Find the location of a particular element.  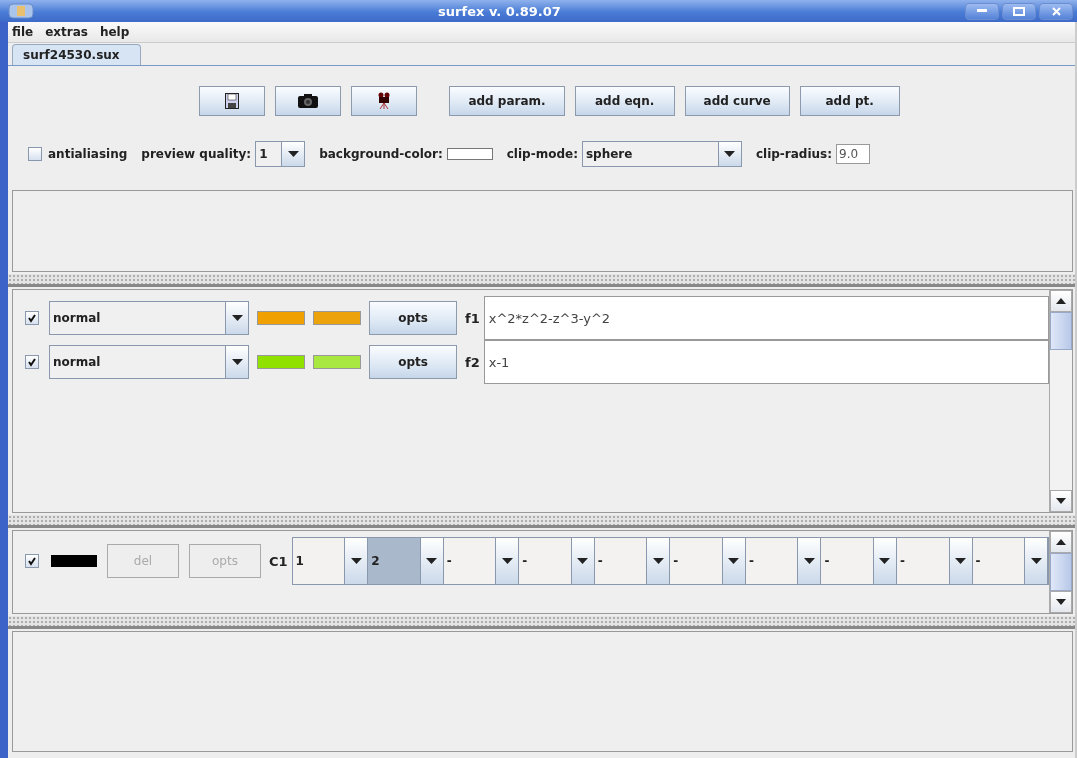

screenshot-button is located at coordinates (308, 101).